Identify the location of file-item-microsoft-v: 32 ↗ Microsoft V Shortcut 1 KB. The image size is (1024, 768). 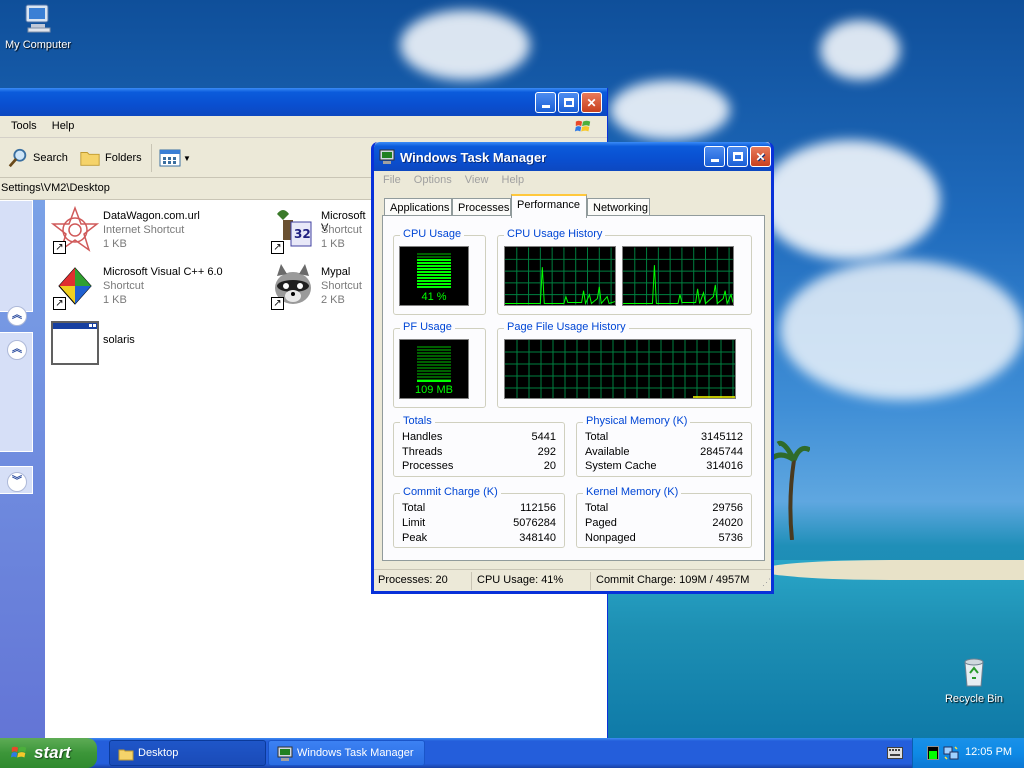
(319, 230).